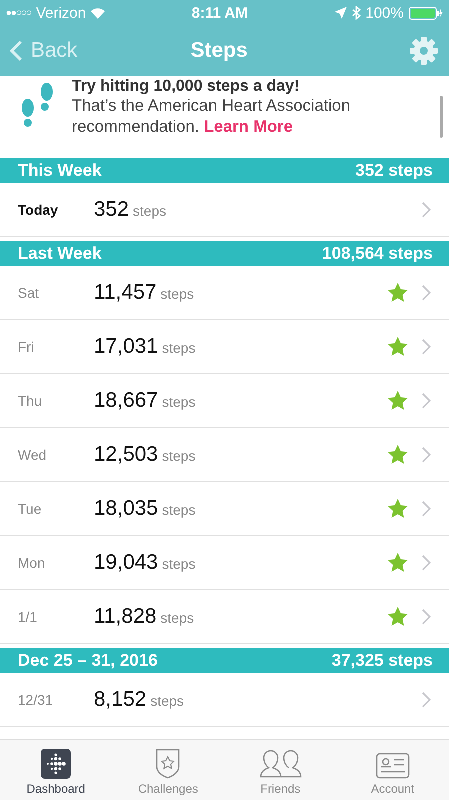  I want to click on day-label: Fri, so click(27, 346).